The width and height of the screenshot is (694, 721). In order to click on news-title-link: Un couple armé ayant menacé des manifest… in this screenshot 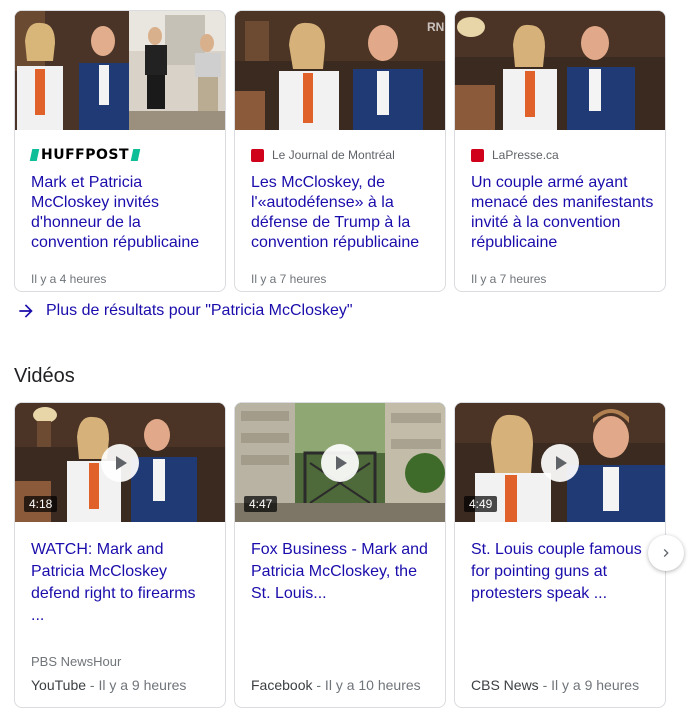, I will do `click(563, 213)`.